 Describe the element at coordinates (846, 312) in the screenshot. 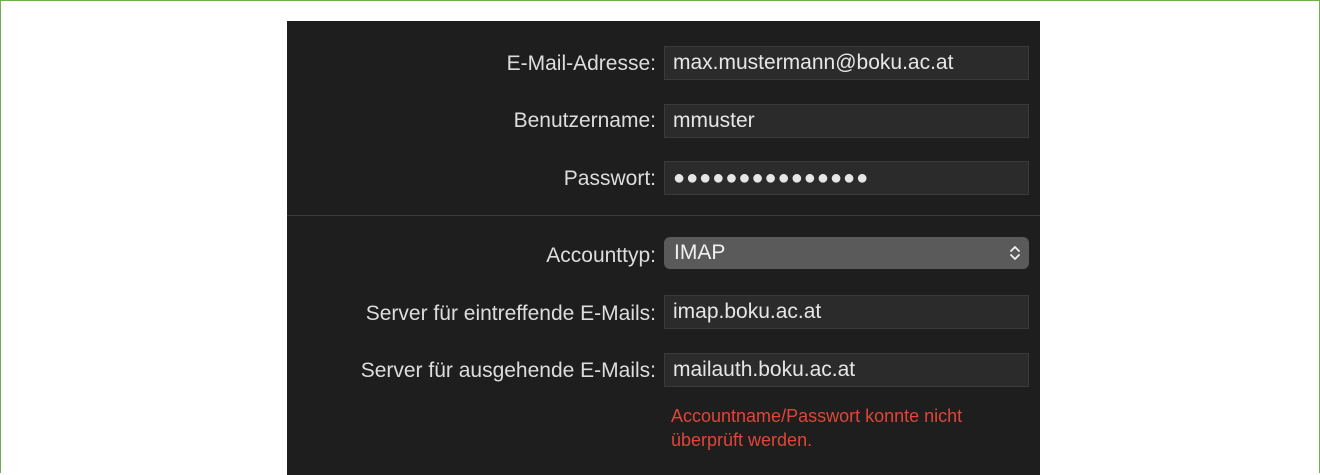

I see `incoming-server-field: imap.boku.ac.at` at that location.